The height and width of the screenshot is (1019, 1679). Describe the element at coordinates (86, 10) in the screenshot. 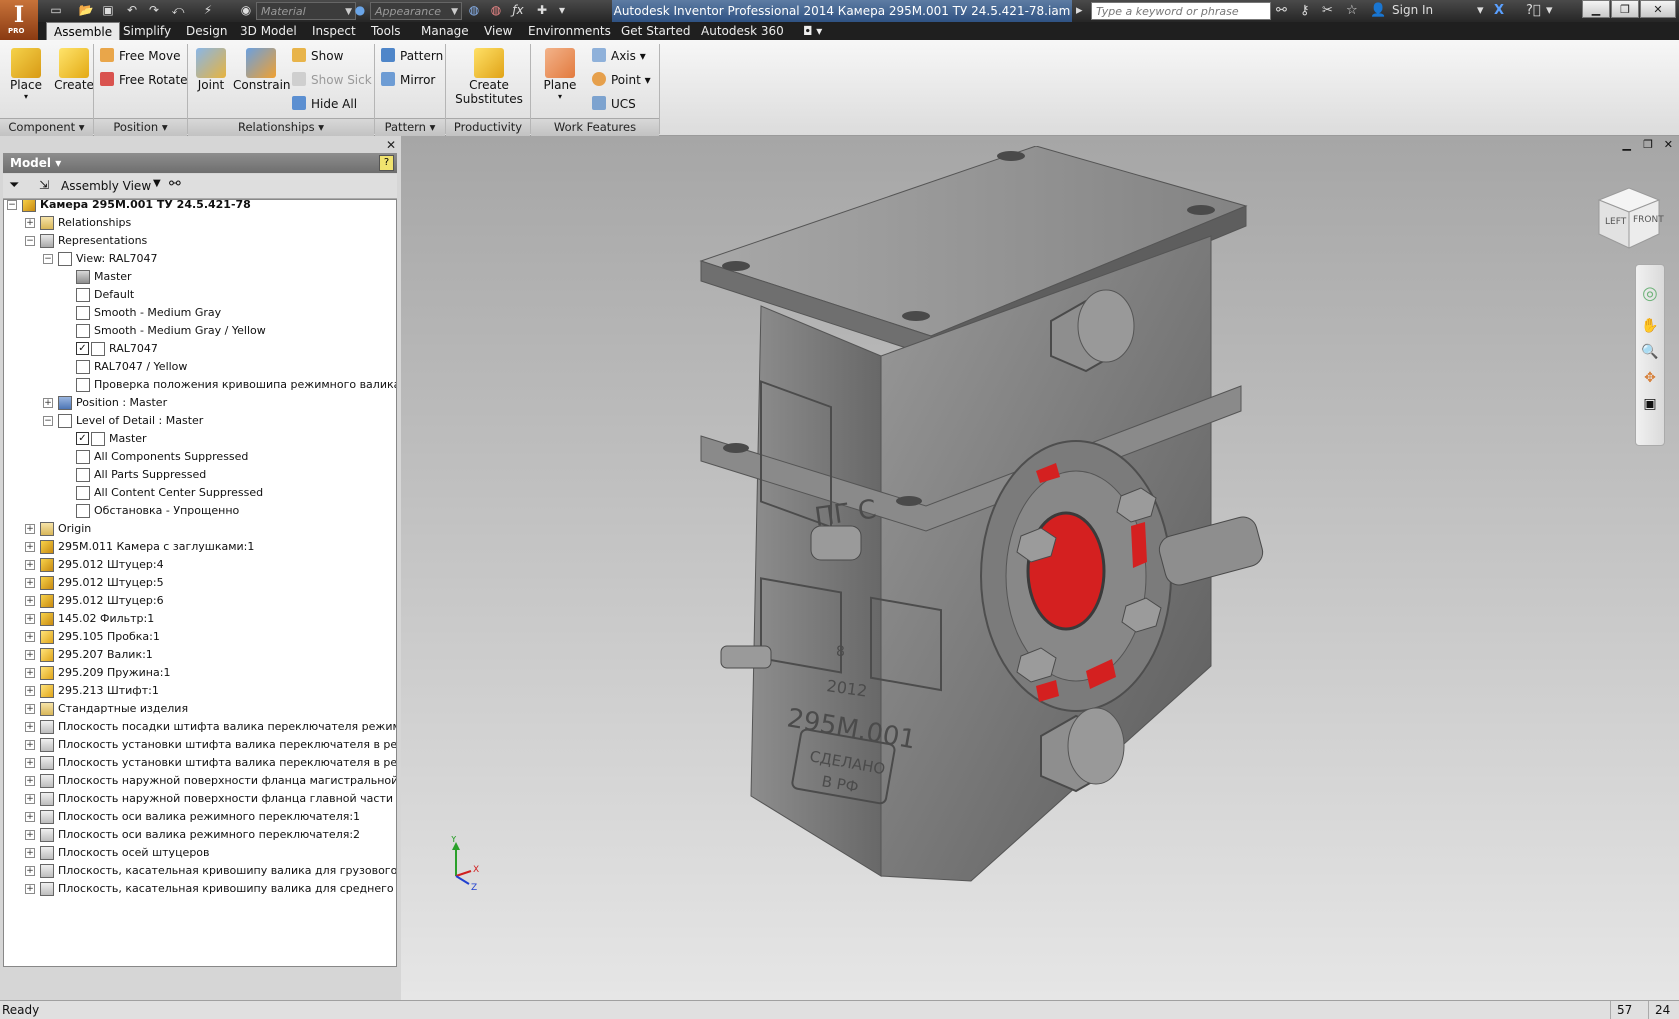

I see `open-icon: 📂` at that location.